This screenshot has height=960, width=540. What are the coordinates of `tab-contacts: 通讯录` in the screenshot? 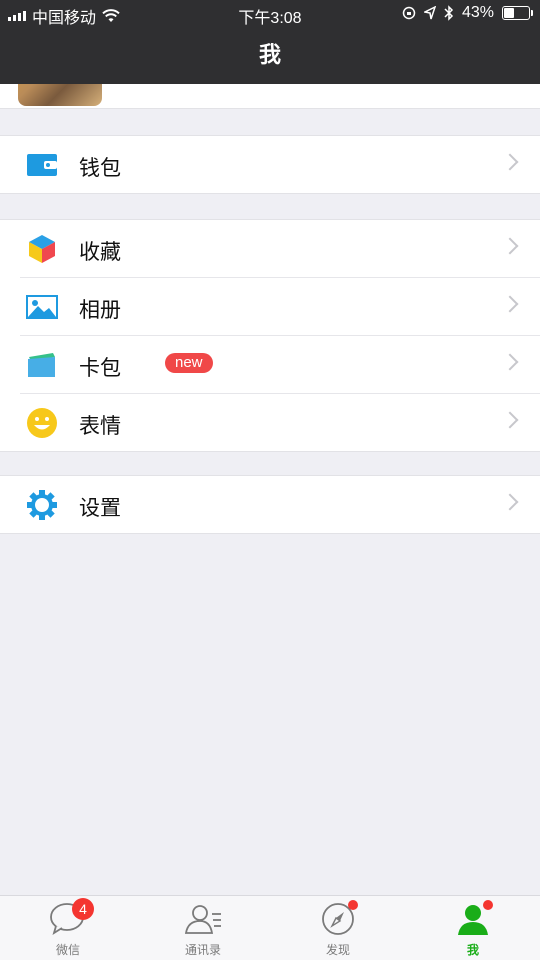 It's located at (203, 930).